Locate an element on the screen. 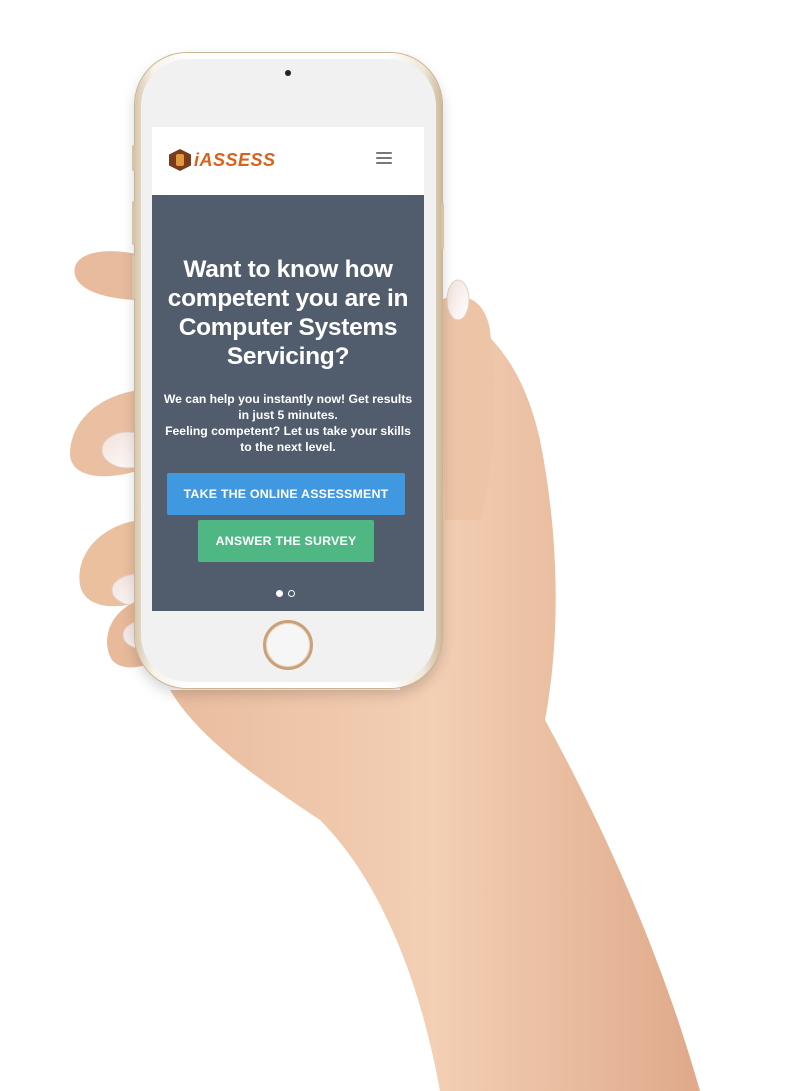 The image size is (800, 1091). navbar: iASSESS is located at coordinates (288, 161).